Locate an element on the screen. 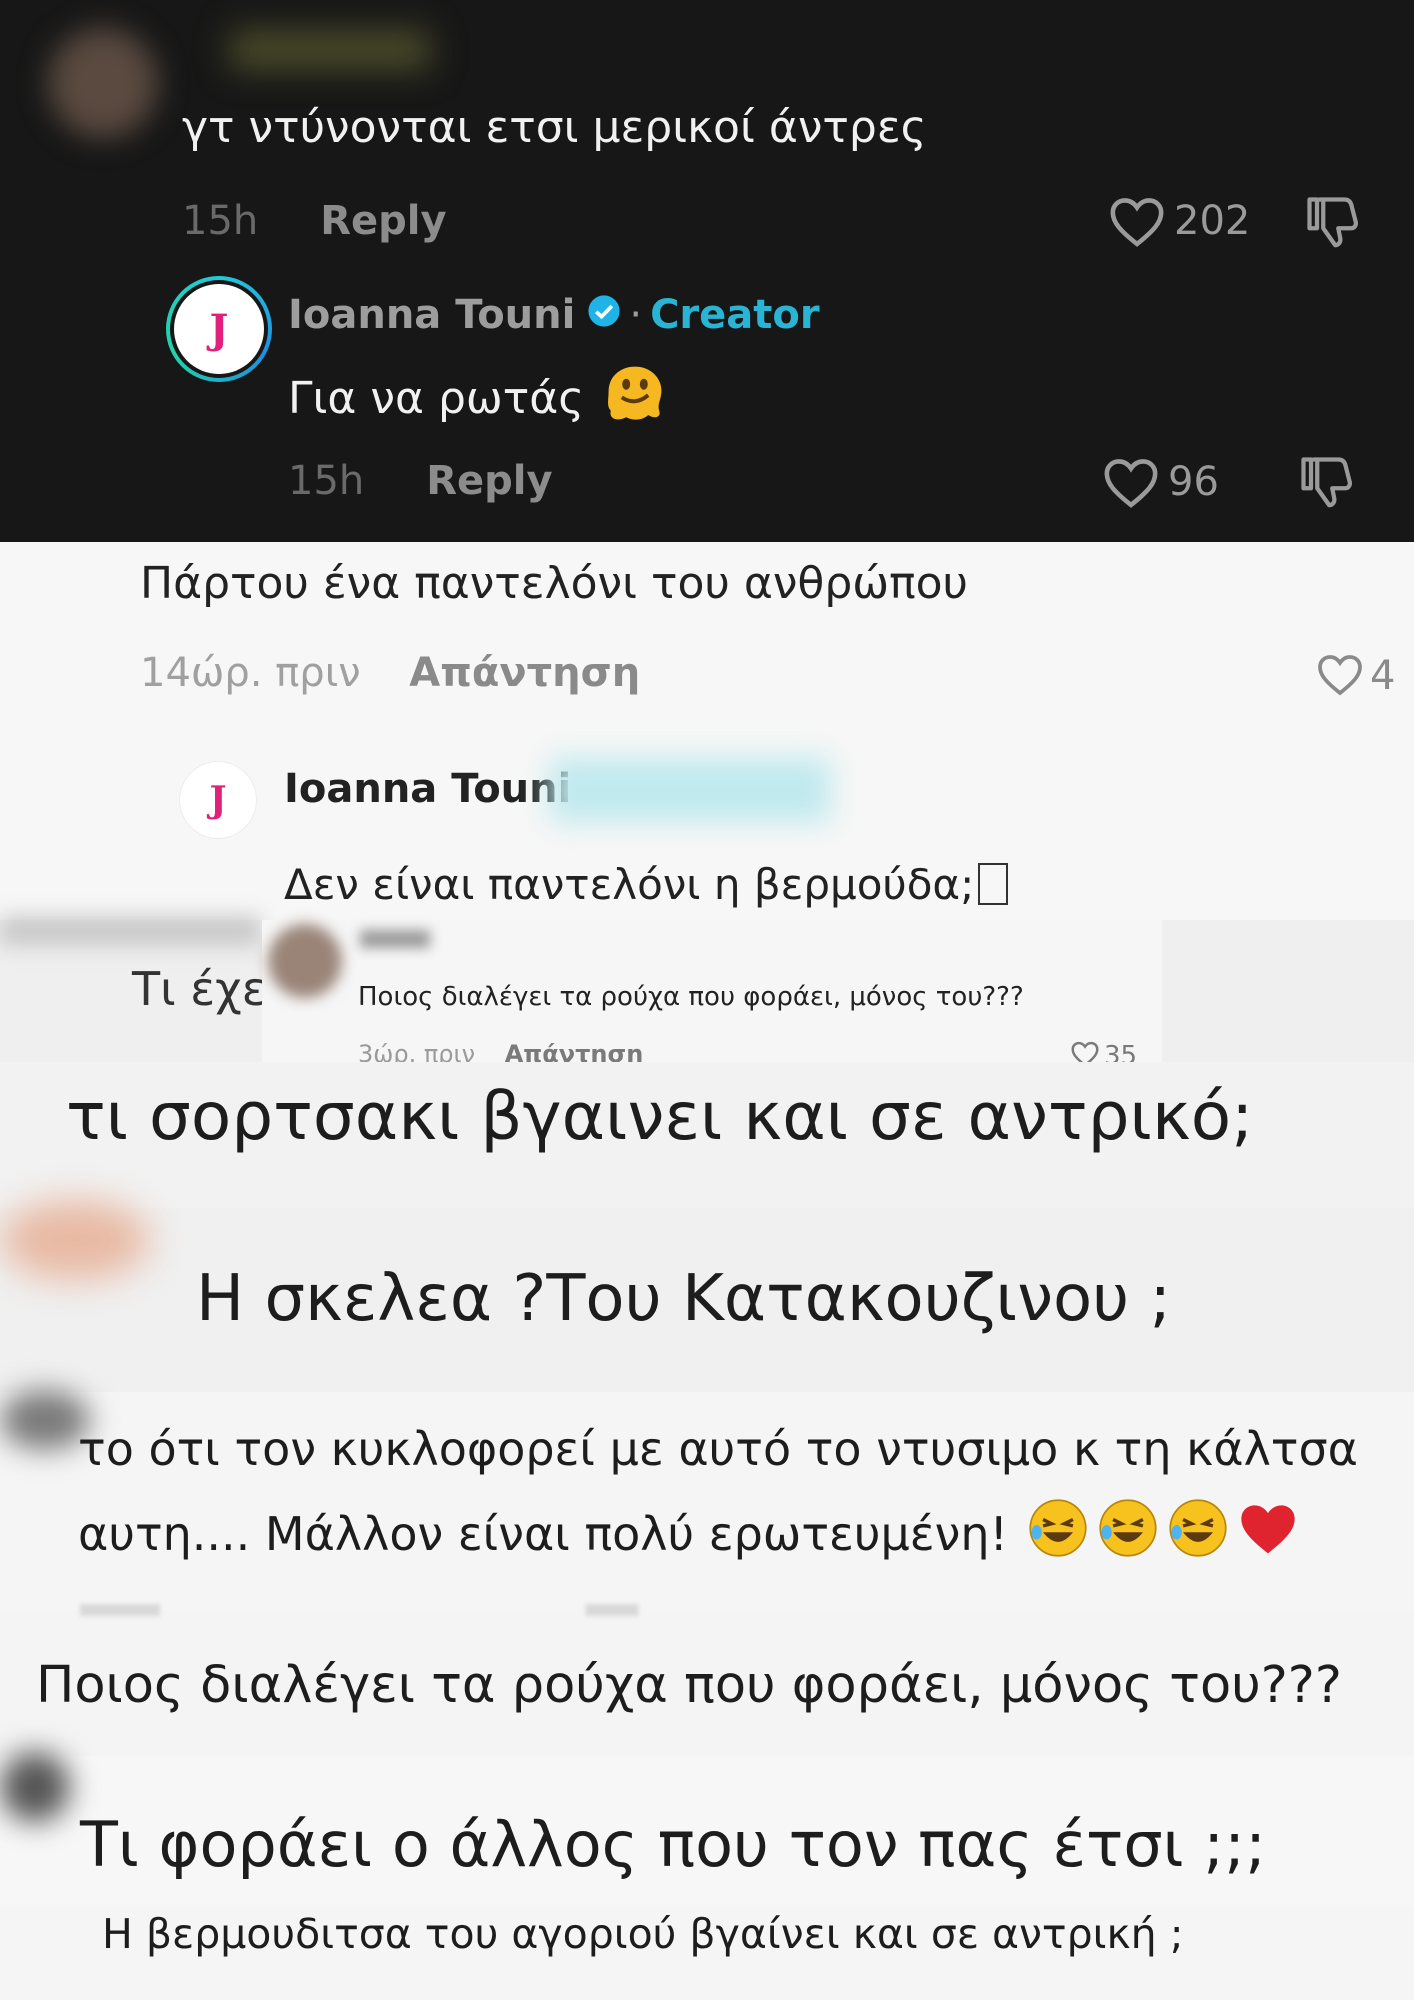  missing-glyph-icon is located at coordinates (993, 884).